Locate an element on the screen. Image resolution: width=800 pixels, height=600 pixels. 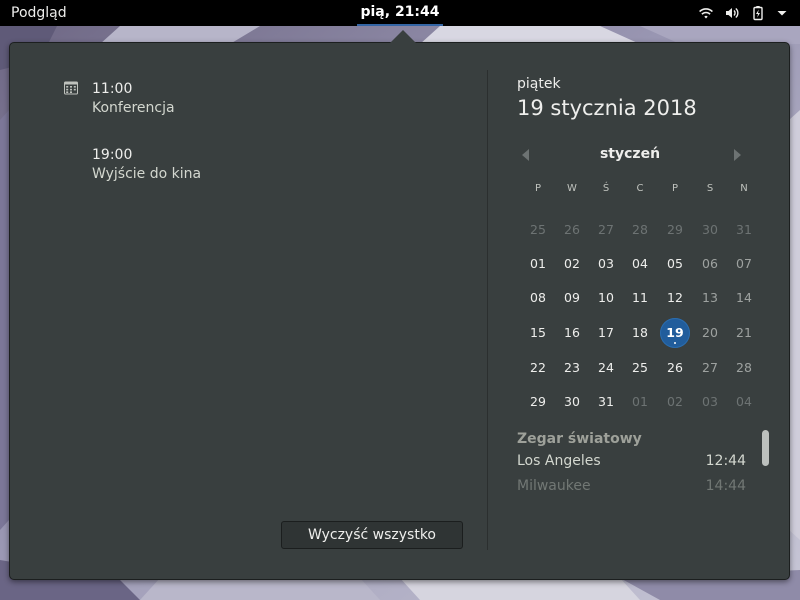
battery-icon is located at coordinates (758, 13).